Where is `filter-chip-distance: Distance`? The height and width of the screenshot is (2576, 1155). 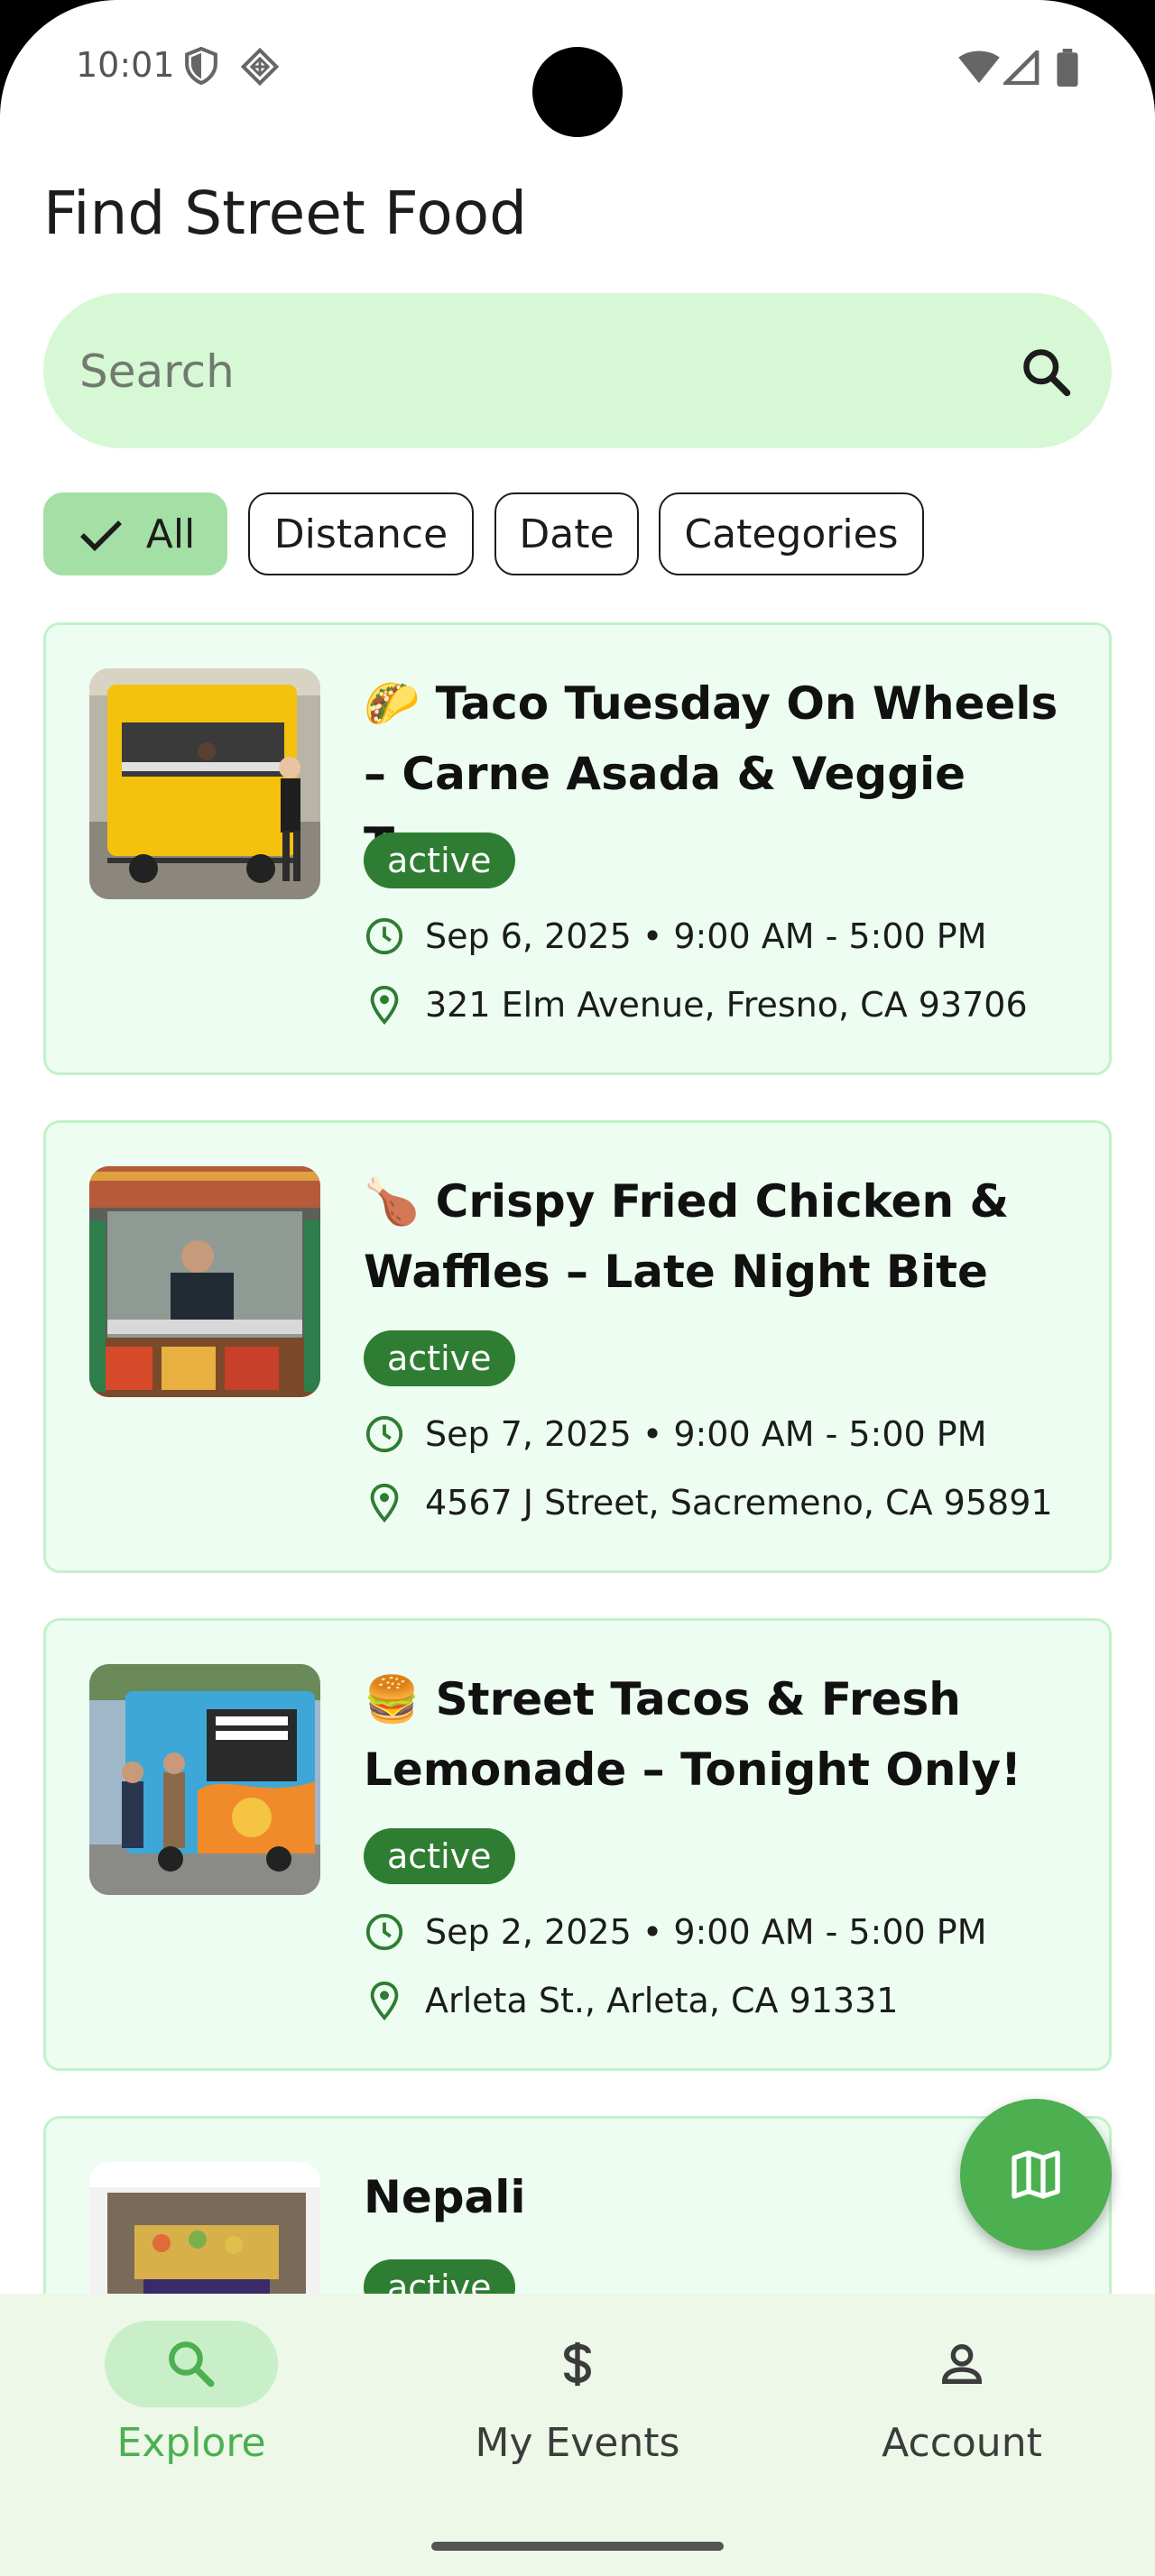
filter-chip-distance: Distance is located at coordinates (361, 533).